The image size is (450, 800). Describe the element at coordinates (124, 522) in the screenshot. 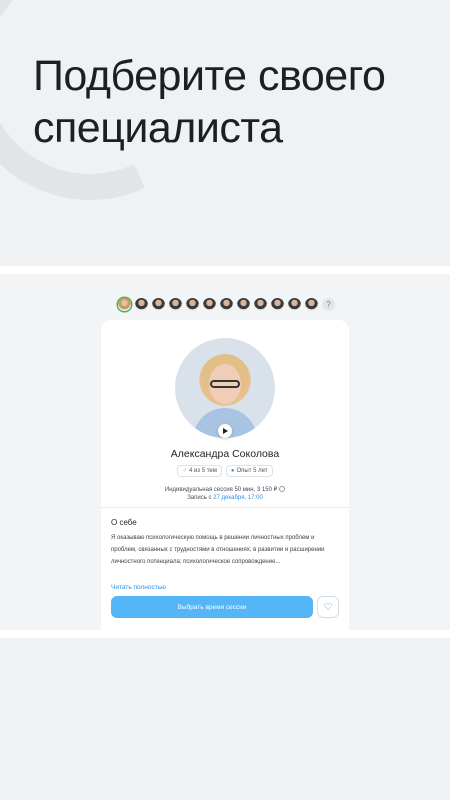

I see `about-title: О себе` at that location.